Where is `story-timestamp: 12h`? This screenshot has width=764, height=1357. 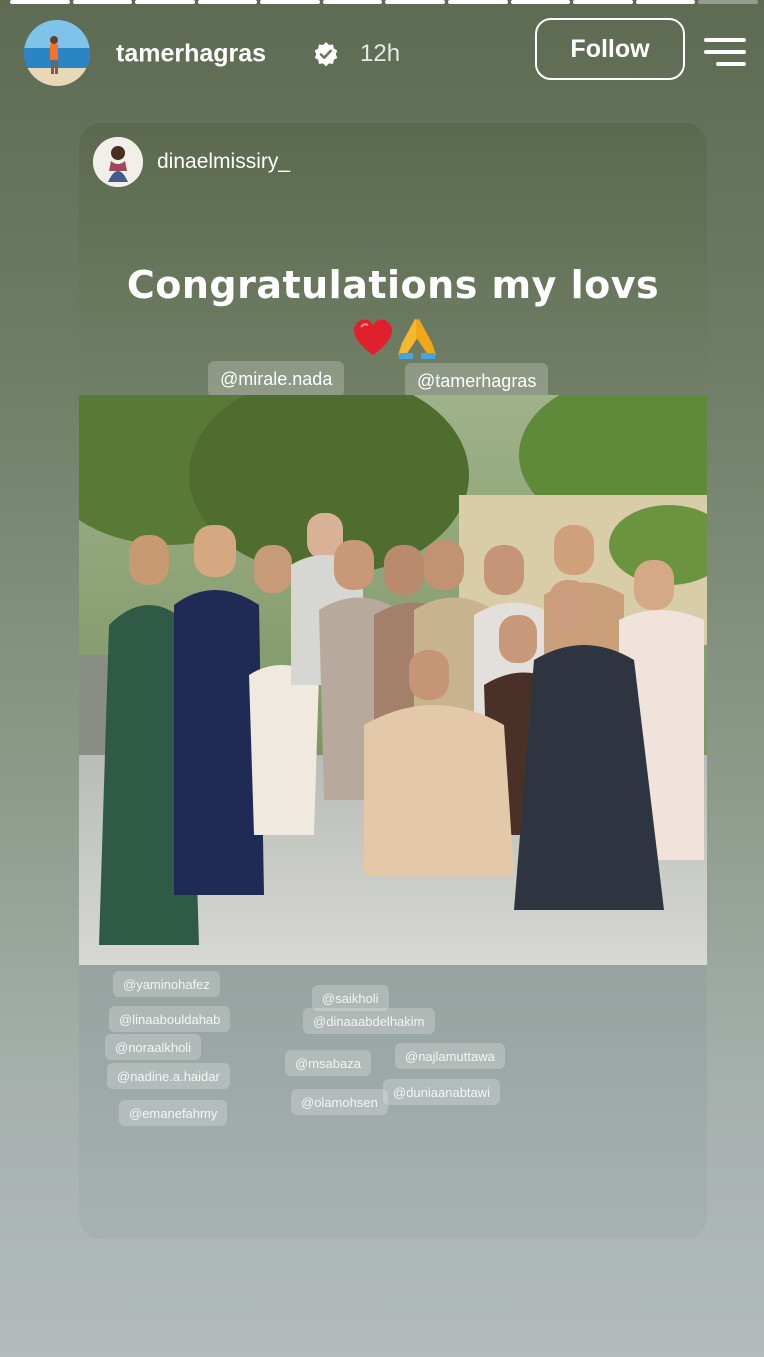
story-timestamp: 12h is located at coordinates (380, 53).